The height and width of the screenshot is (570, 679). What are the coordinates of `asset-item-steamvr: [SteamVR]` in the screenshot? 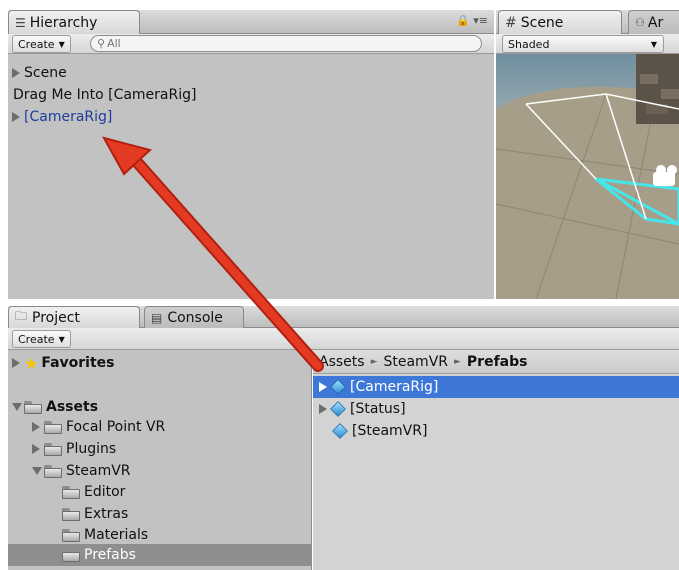 It's located at (379, 431).